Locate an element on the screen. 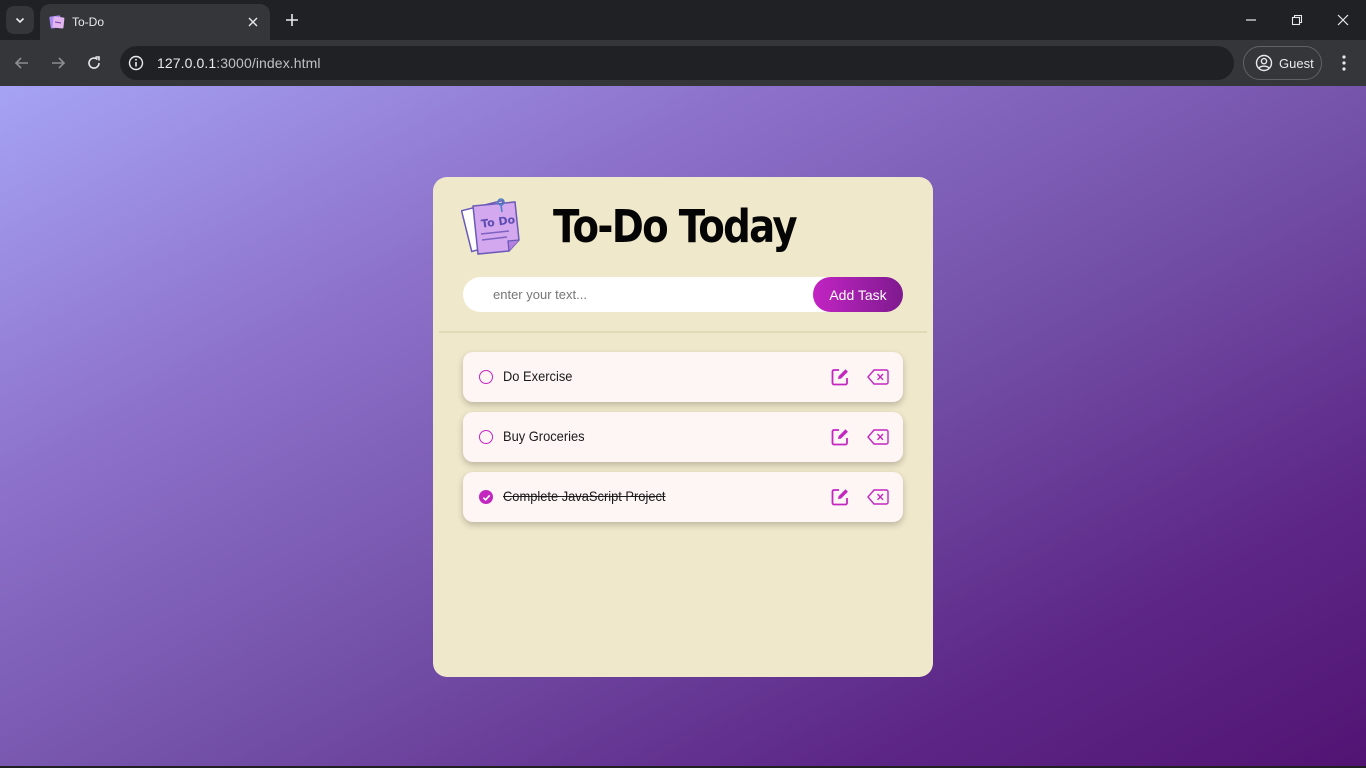 Image resolution: width=1366 pixels, height=768 pixels. minimize-button is located at coordinates (1251, 20).